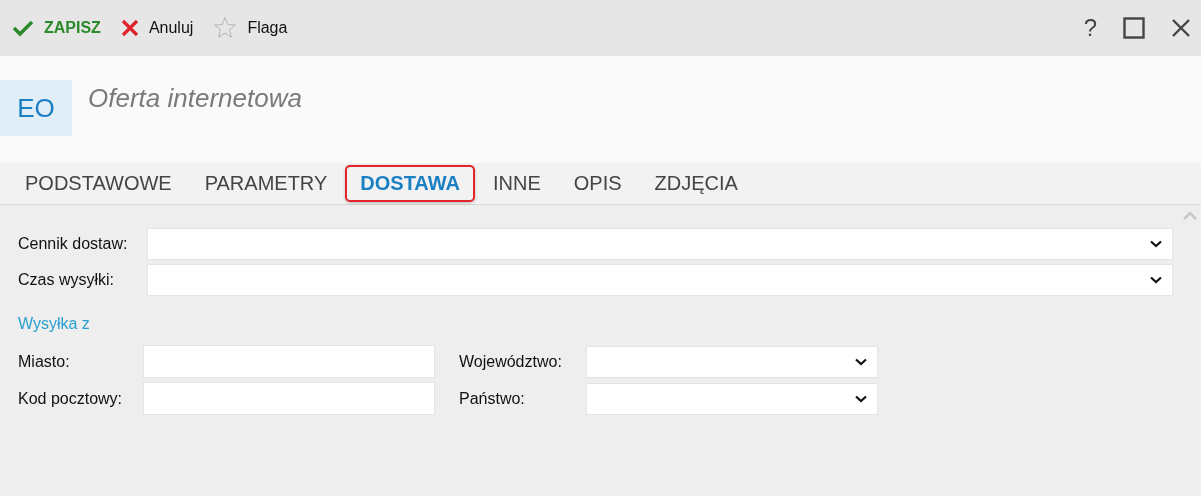 This screenshot has width=1201, height=496. I want to click on scroll-up-icon, so click(1190, 215).